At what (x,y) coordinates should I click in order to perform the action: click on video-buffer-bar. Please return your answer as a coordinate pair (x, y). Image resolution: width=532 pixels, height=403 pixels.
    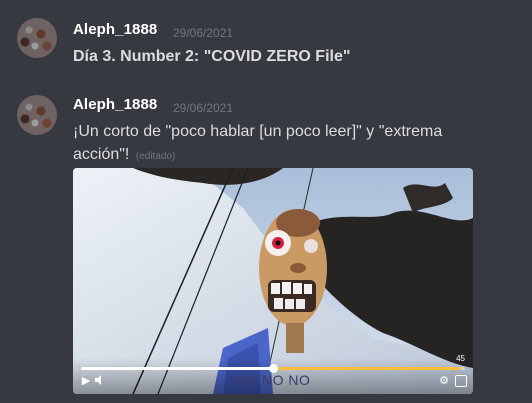
    Looking at the image, I should click on (367, 368).